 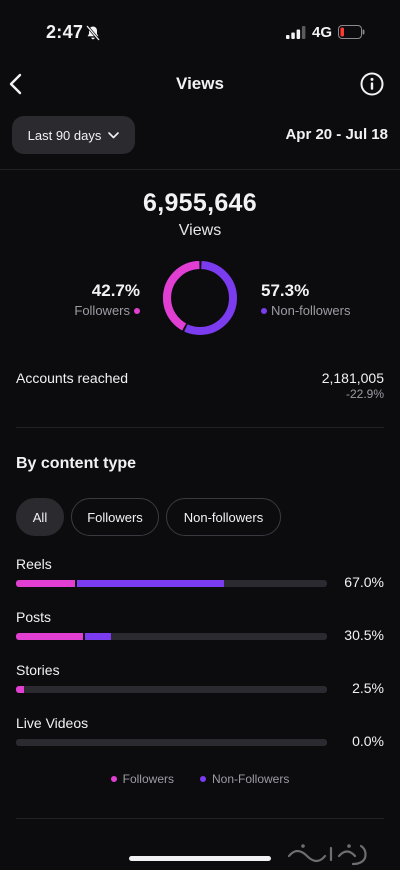 What do you see at coordinates (200, 578) in the screenshot?
I see `content-type-row-reels: Reels 67.0%` at bounding box center [200, 578].